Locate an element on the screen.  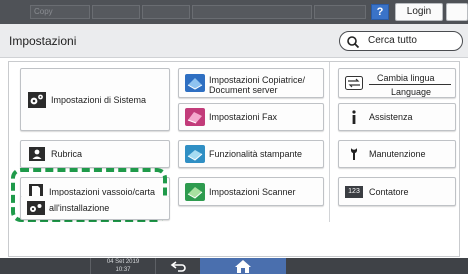
copier-settings-tile: Impostazioni Copiatrice/ Document server is located at coordinates (251, 83).